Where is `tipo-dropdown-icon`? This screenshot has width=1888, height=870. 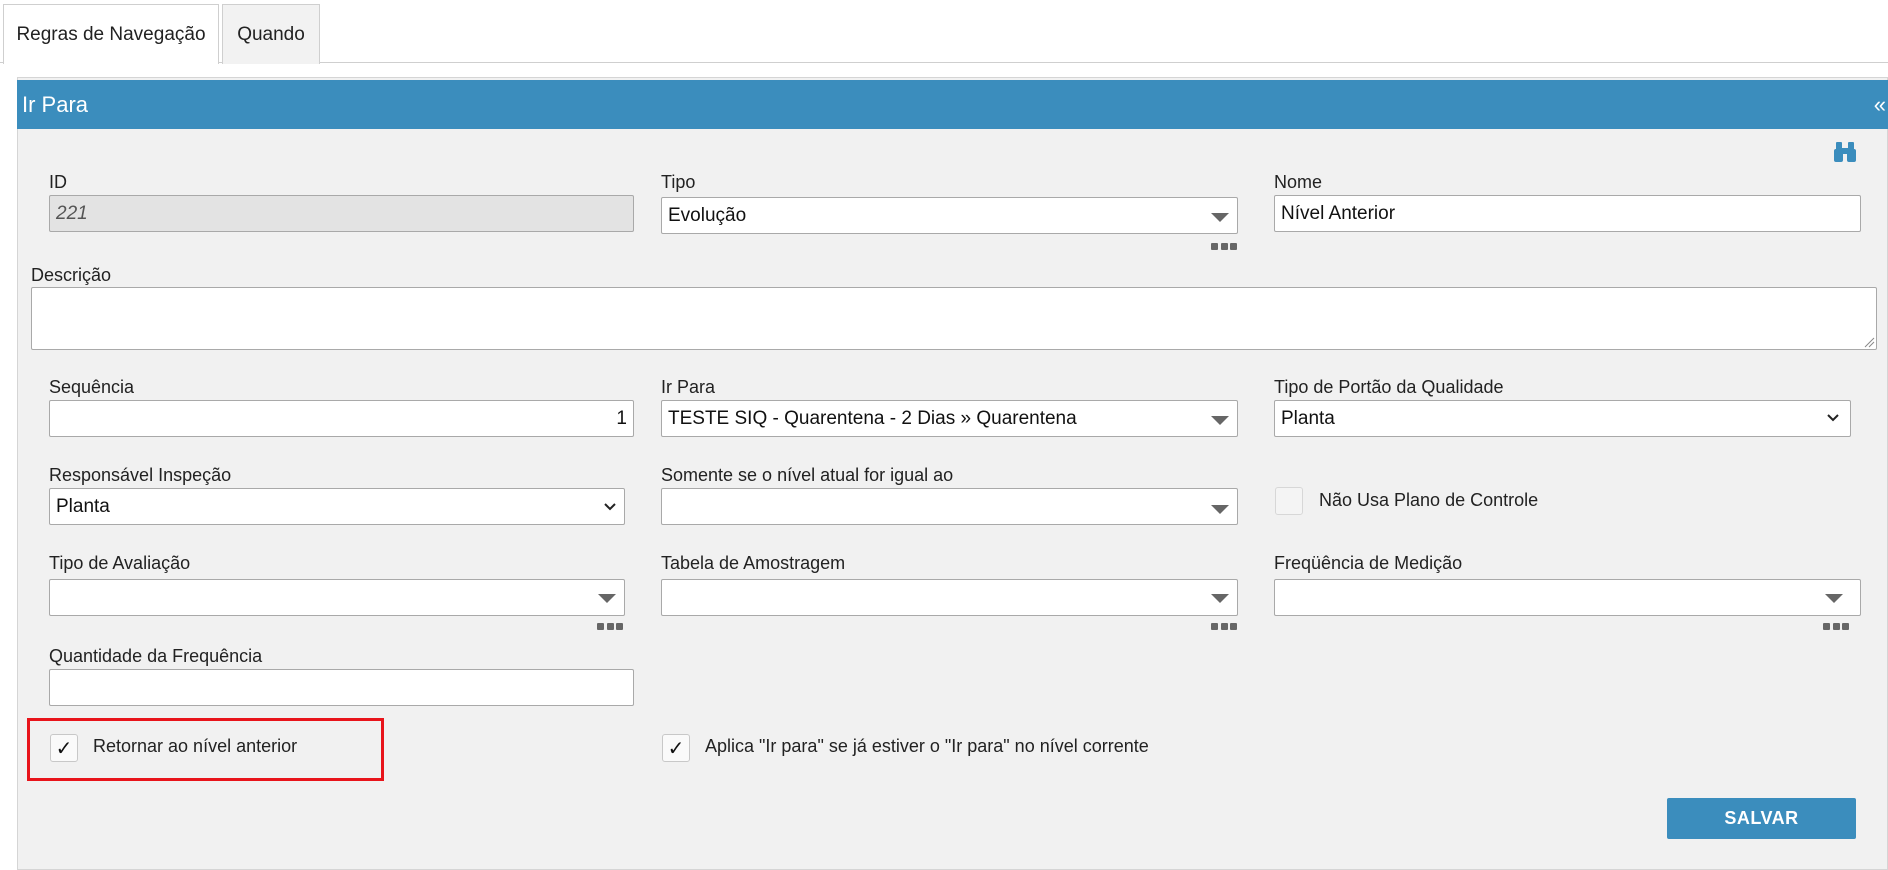 tipo-dropdown-icon is located at coordinates (1220, 217).